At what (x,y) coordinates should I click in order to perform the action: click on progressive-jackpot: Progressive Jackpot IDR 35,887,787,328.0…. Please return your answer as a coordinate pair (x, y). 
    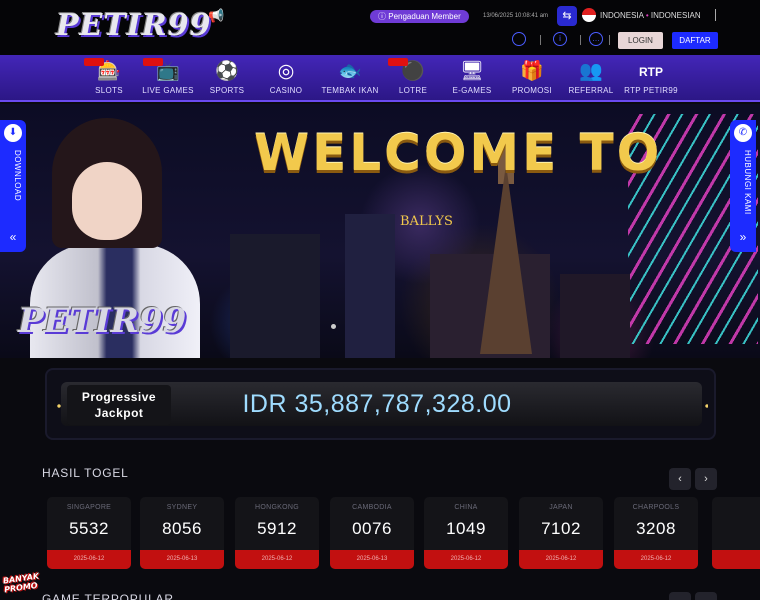
    Looking at the image, I should click on (380, 404).